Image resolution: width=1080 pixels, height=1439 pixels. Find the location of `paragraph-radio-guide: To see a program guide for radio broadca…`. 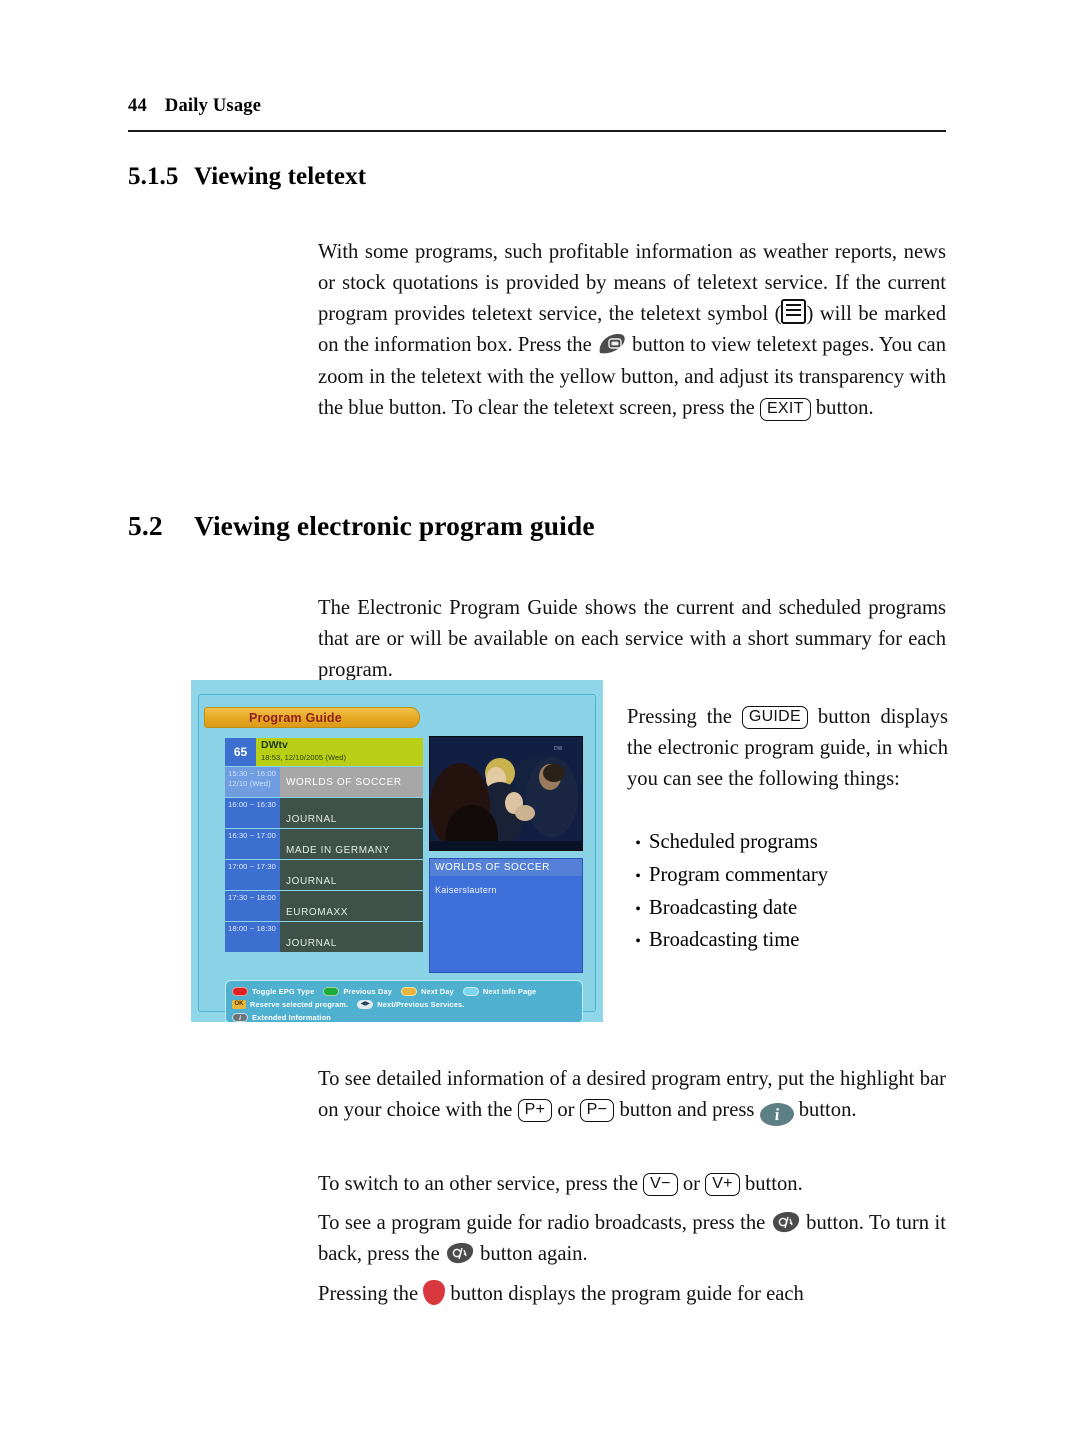

paragraph-radio-guide: To see a program guide for radio broadca… is located at coordinates (632, 1239).